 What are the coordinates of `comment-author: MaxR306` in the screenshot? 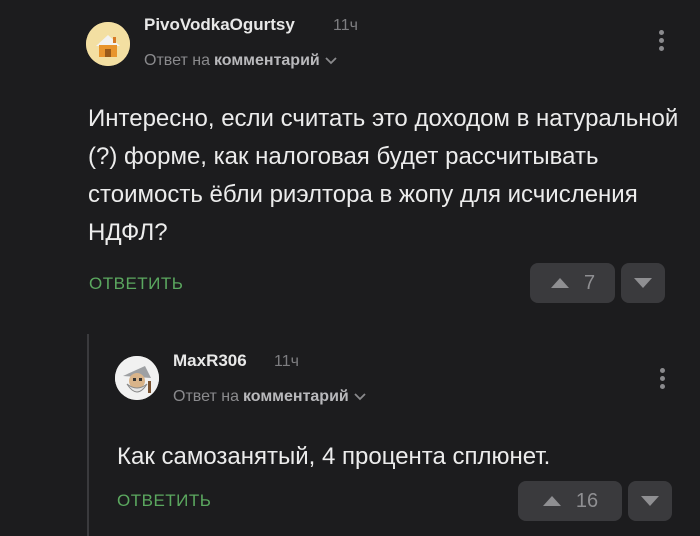 It's located at (210, 361).